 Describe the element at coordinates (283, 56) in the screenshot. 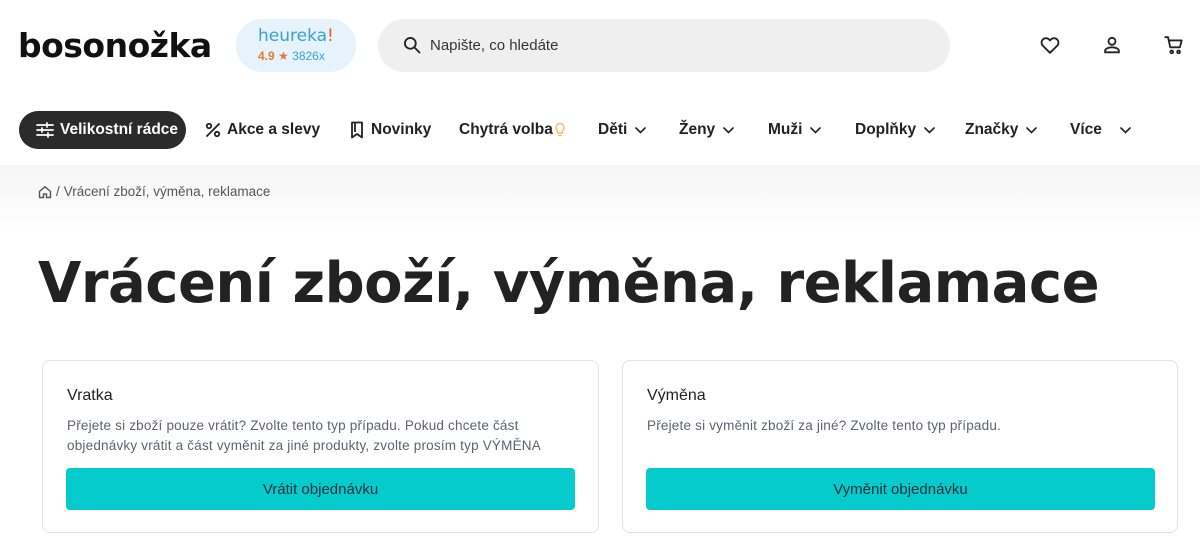

I see `star-icon: ★` at that location.